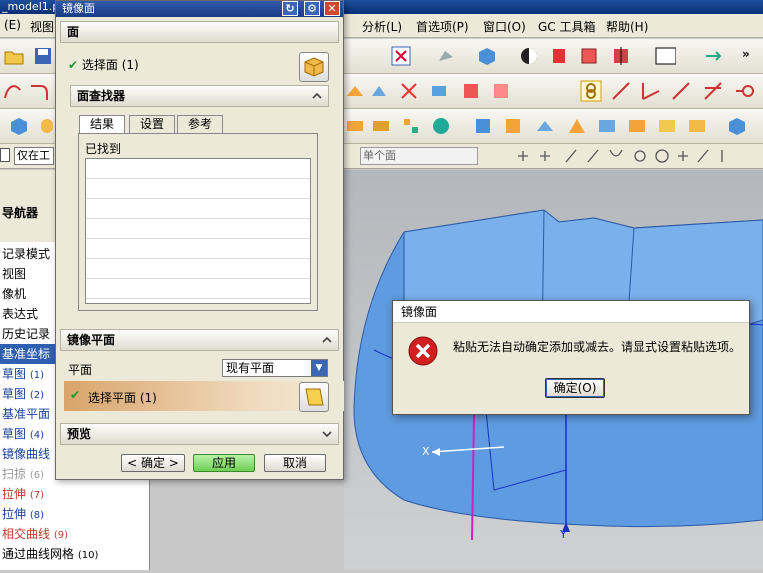 The height and width of the screenshot is (573, 763). I want to click on wcs-icon, so click(529, 56).